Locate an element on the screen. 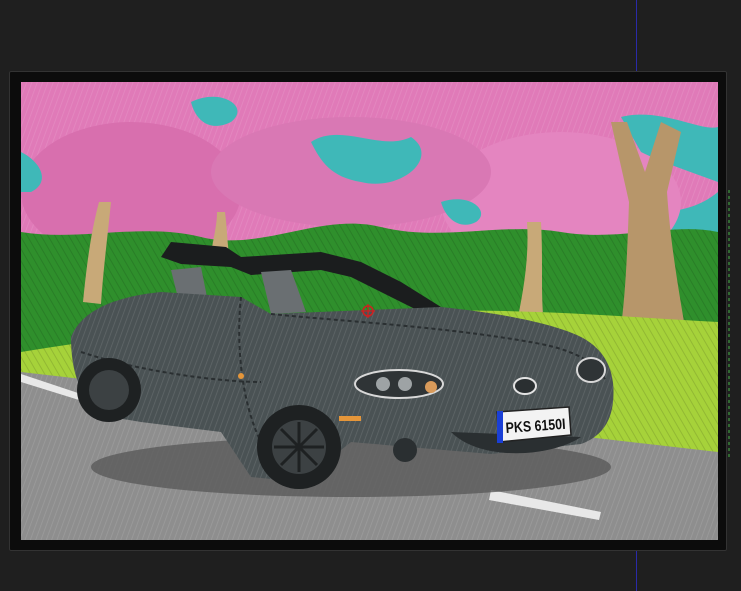  crosshair-target-icon is located at coordinates (368, 311).